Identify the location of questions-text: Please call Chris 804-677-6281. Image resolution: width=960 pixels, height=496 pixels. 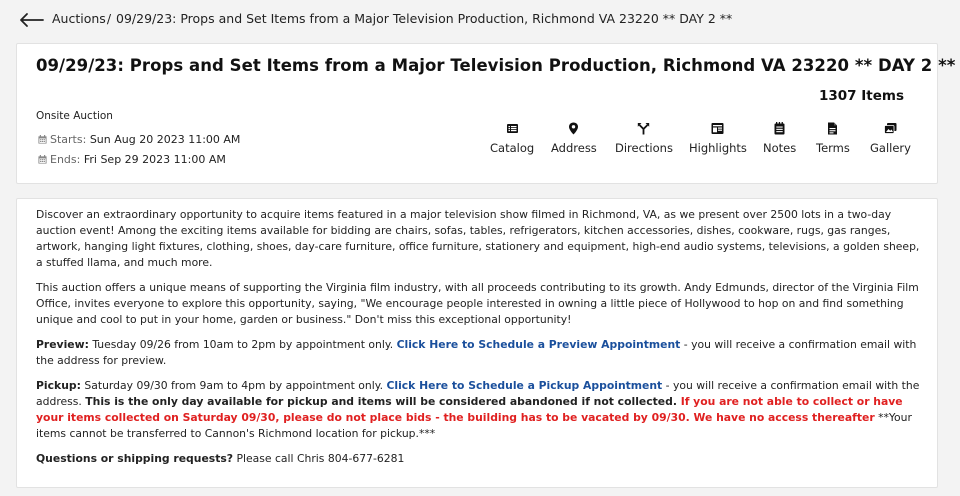
(319, 458).